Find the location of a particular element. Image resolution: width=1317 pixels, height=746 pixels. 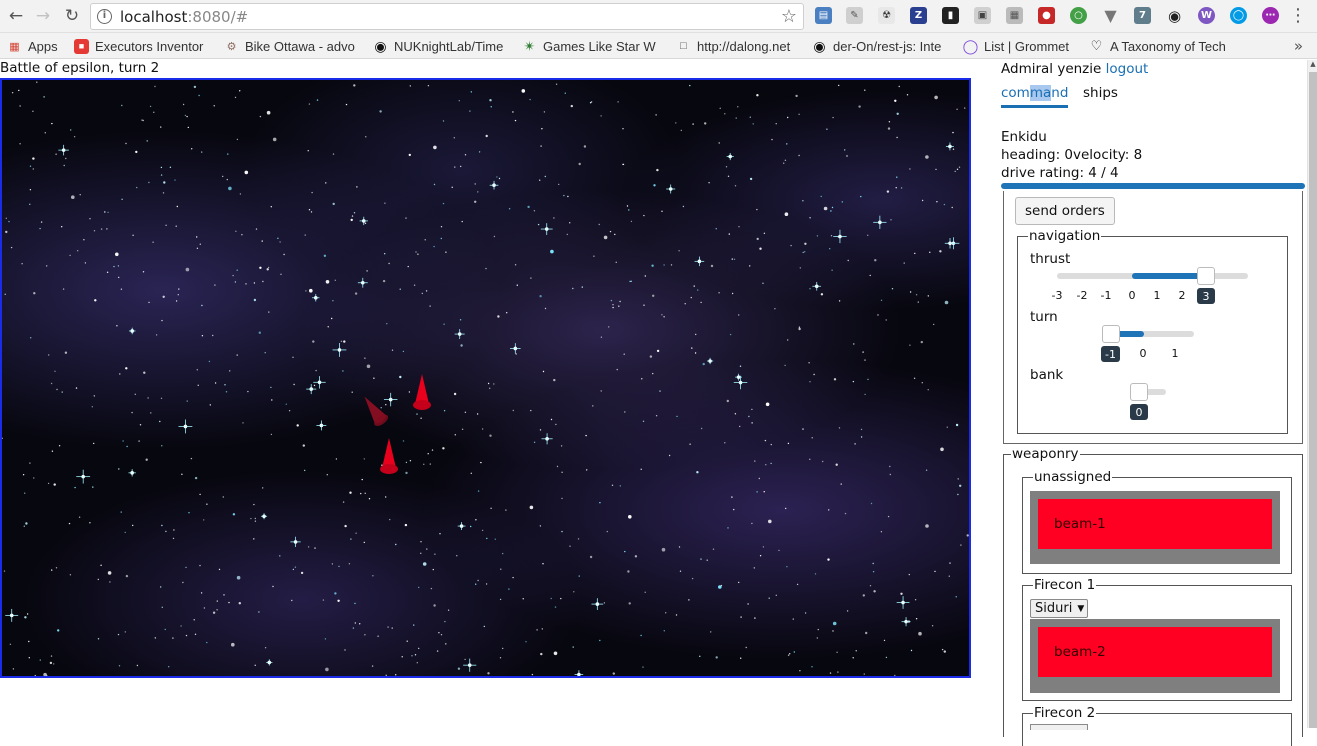

extension-grid-icon: ▦ is located at coordinates (1014, 15).